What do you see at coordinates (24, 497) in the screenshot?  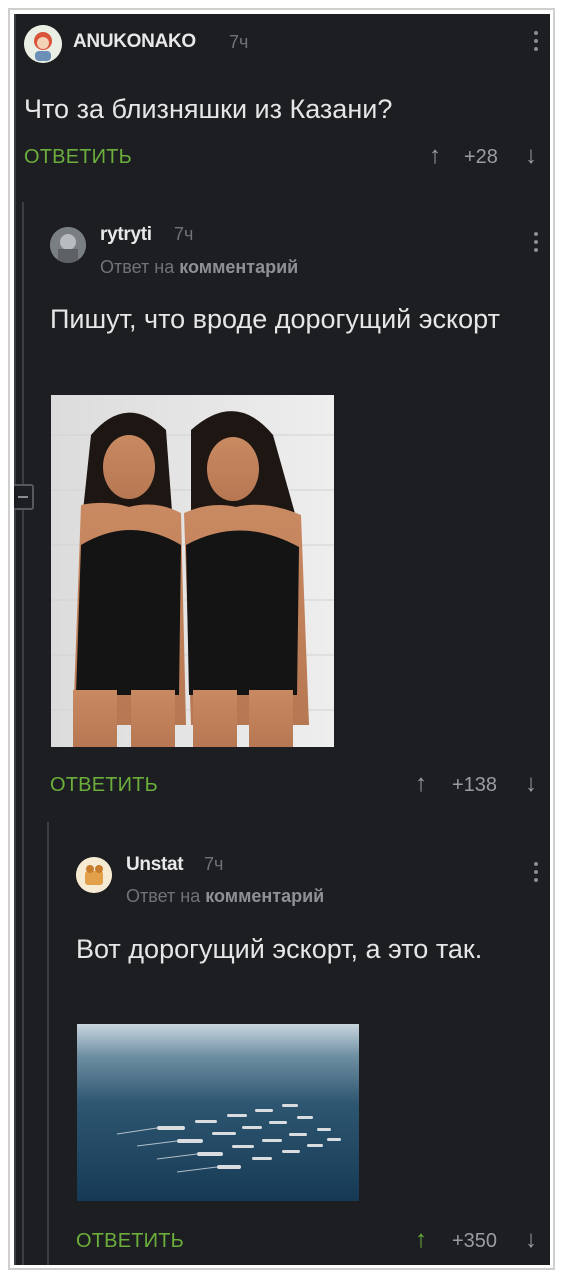 I see `collapse-thread-button` at bounding box center [24, 497].